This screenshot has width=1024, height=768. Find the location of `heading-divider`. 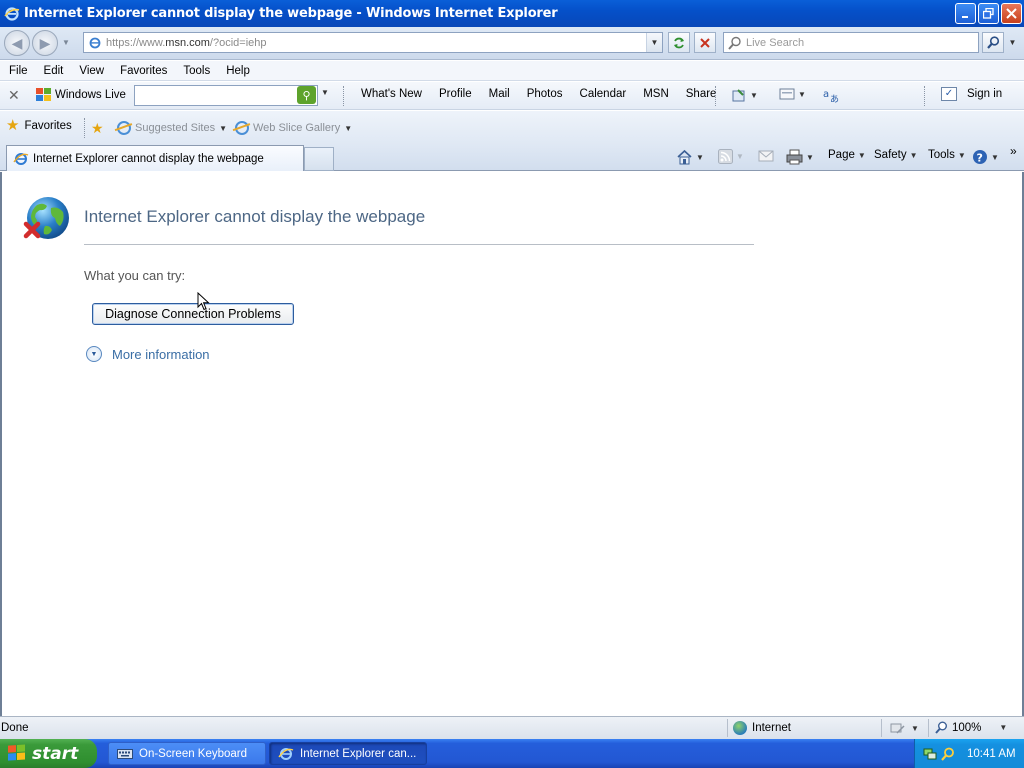

heading-divider is located at coordinates (419, 244).